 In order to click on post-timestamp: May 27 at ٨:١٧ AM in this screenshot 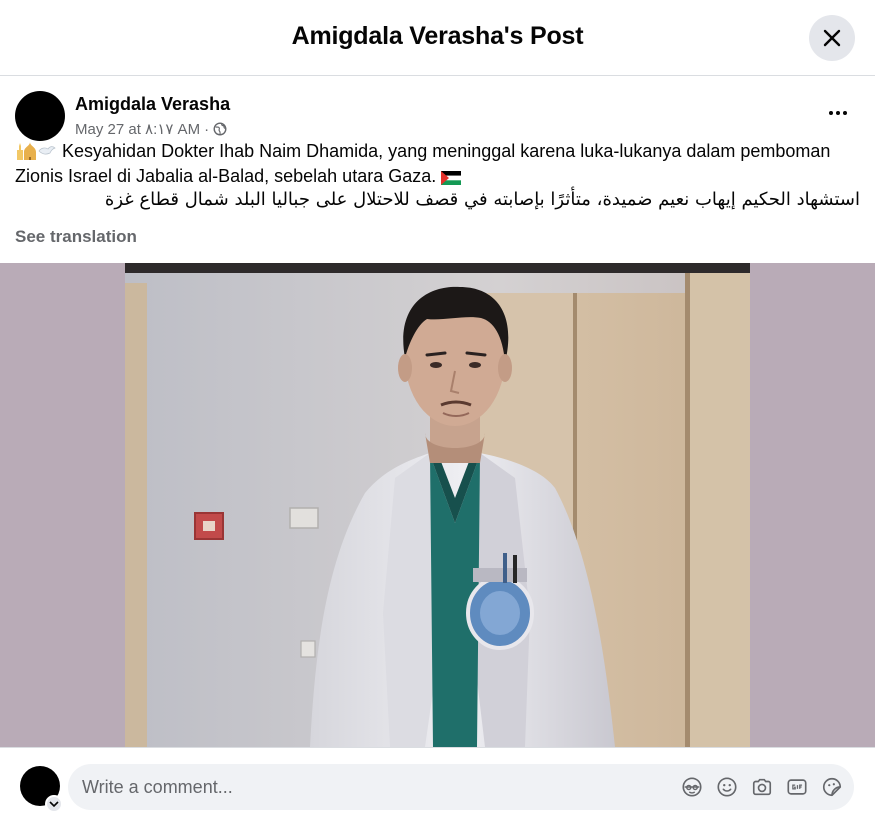, I will do `click(137, 129)`.